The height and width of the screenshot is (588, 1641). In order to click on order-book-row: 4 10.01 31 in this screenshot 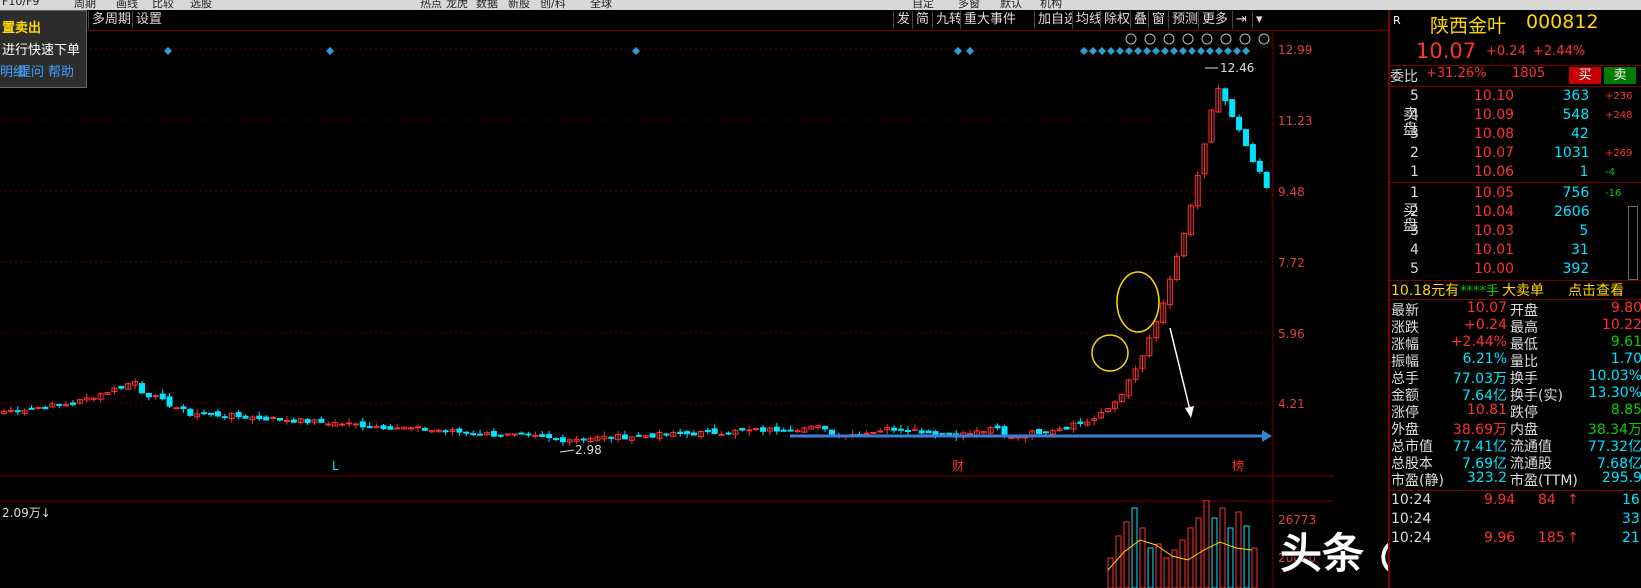, I will do `click(1515, 252)`.